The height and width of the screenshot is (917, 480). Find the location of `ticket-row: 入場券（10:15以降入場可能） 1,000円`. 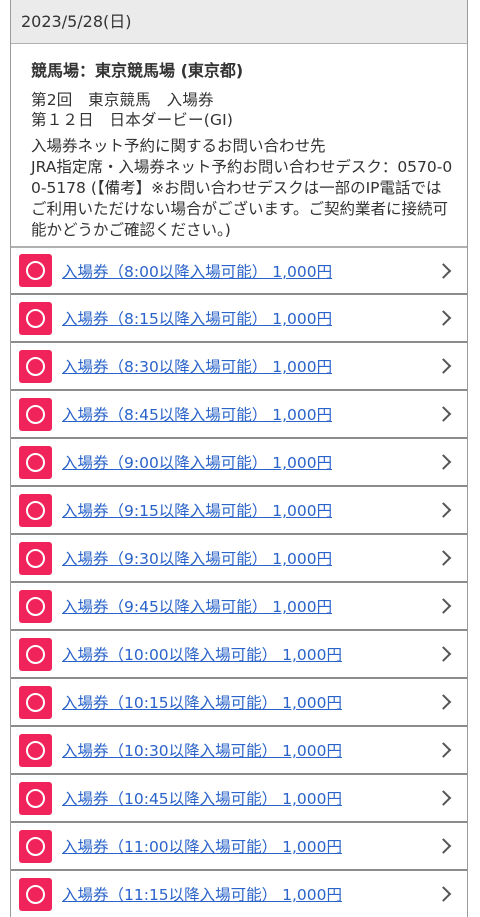

ticket-row: 入場券（10:15以降入場可能） 1,000円 is located at coordinates (239, 703).